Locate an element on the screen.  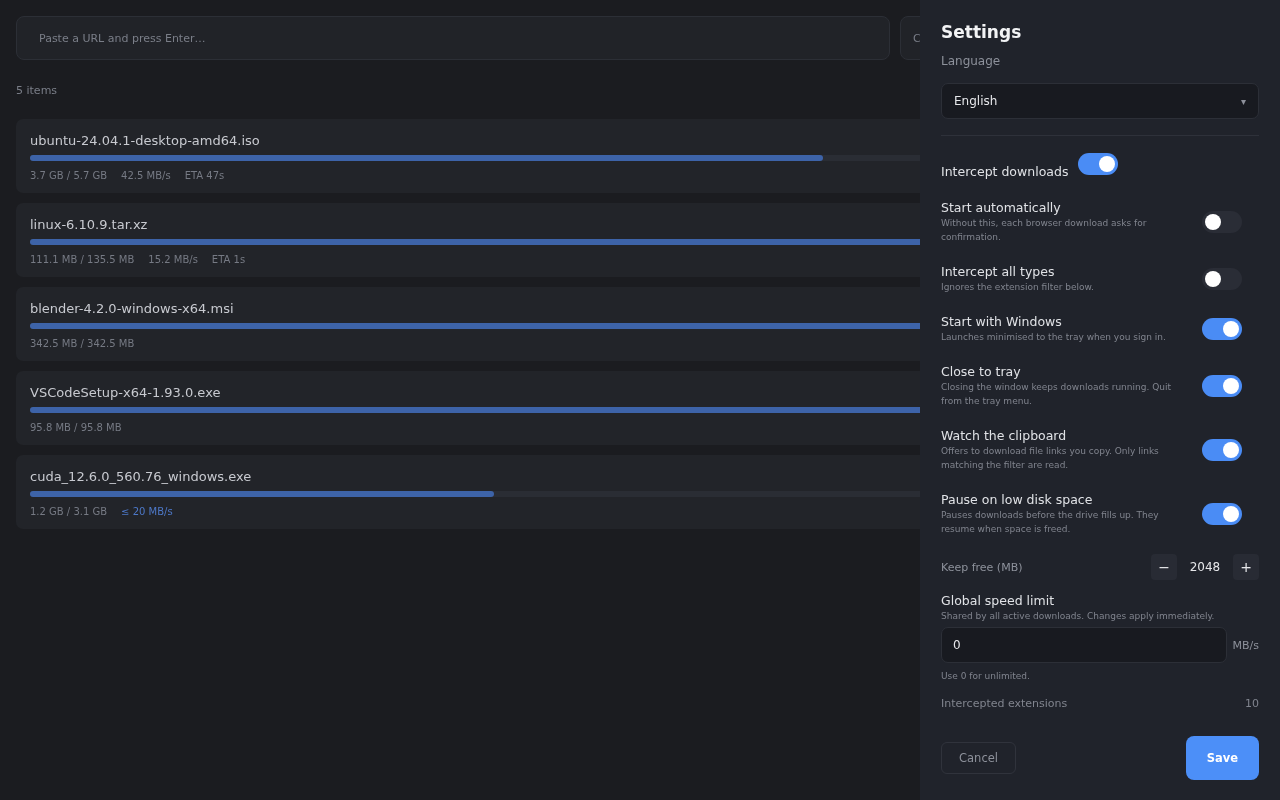
setting-label: Start with Windows is located at coordinates (1002, 321).